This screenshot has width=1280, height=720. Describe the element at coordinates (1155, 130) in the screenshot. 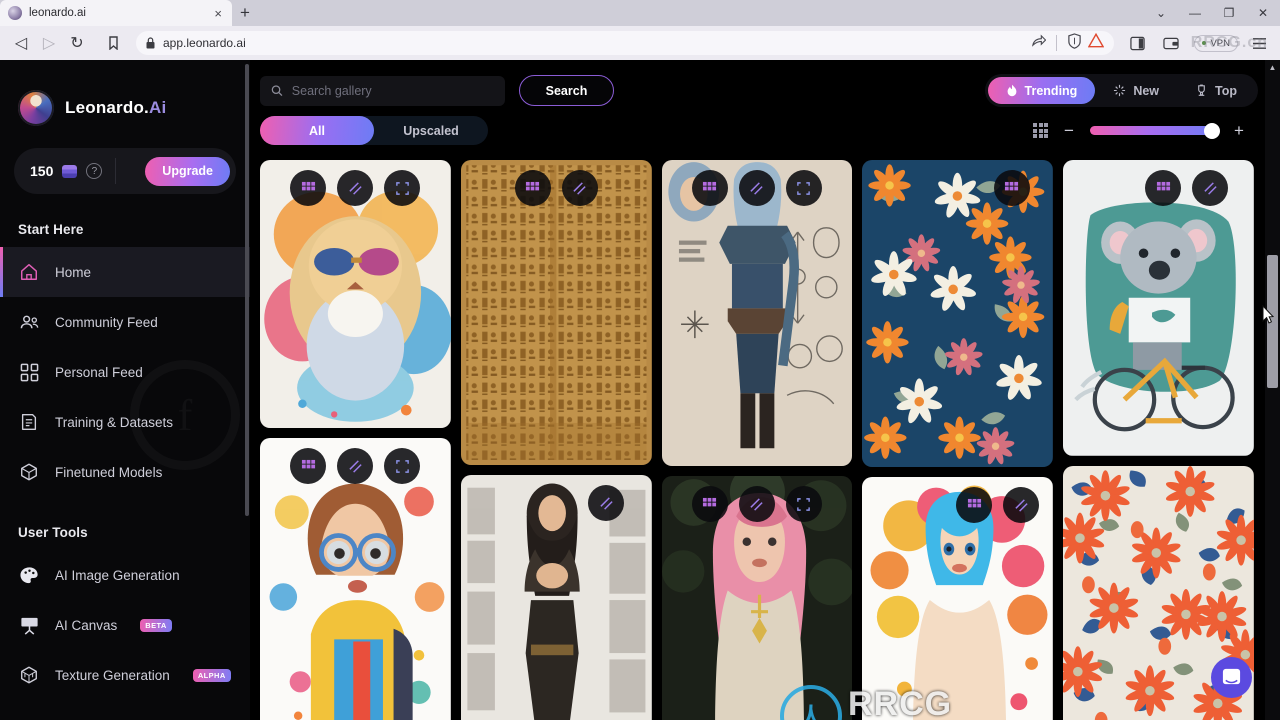

I see `zoom-slider` at that location.